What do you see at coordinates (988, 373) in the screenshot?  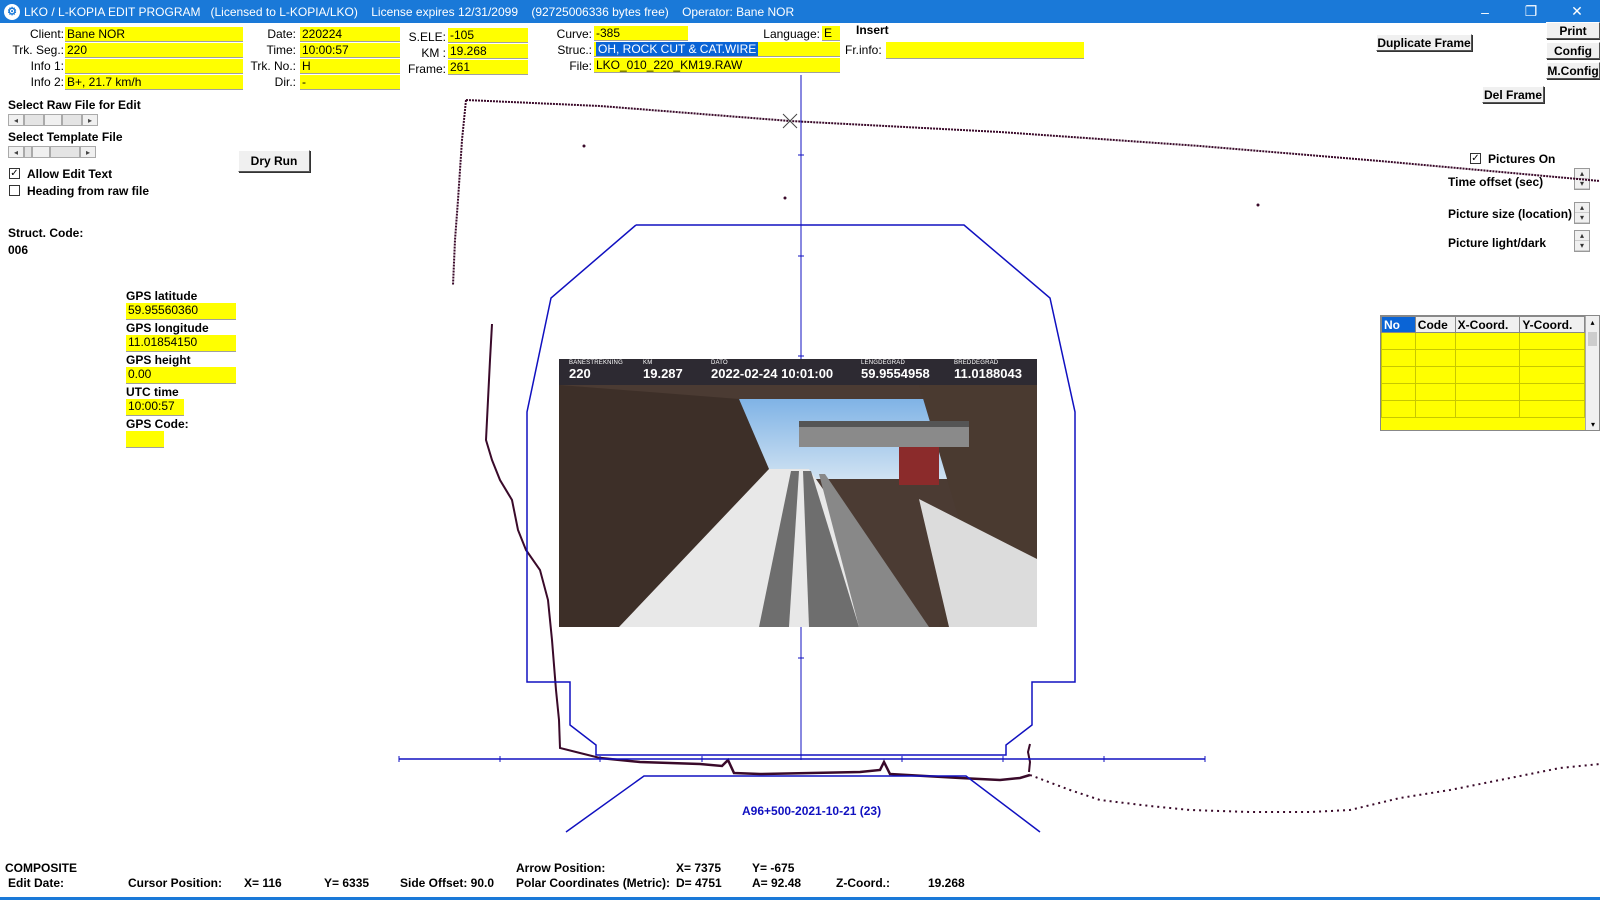 I see `overlay-value: 11.0188043` at bounding box center [988, 373].